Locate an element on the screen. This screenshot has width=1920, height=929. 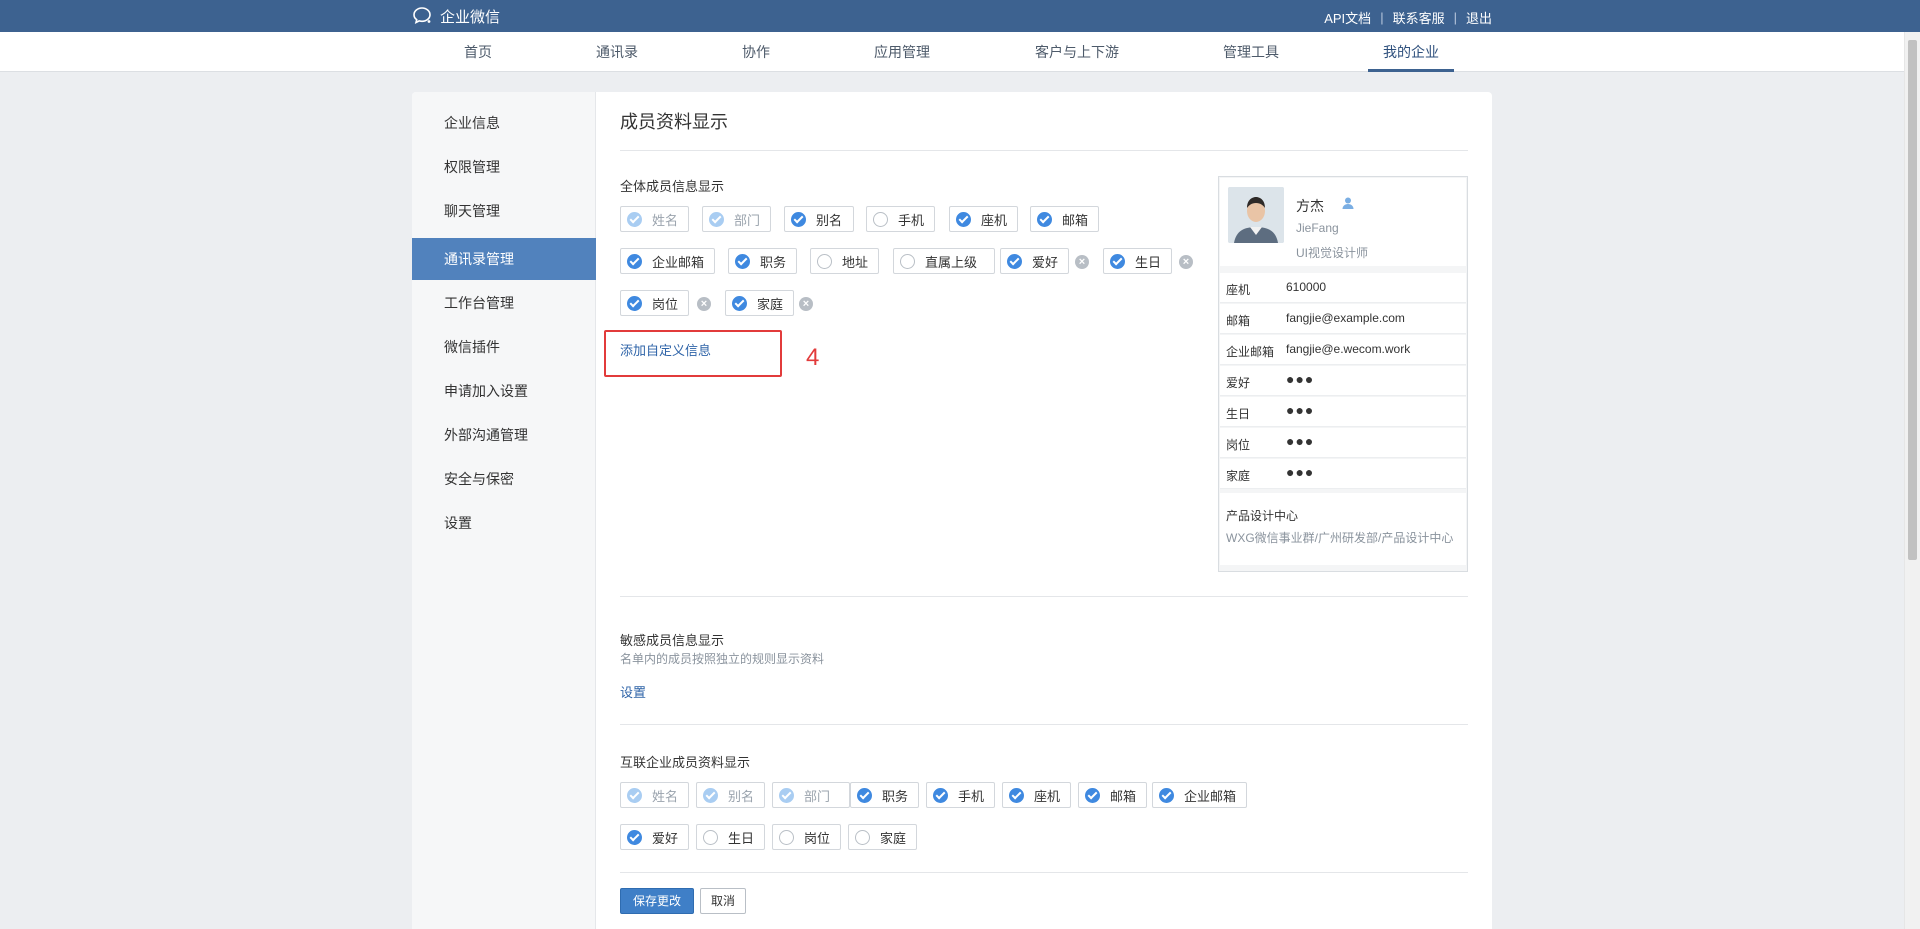
preview-info-row: 岗位 ●●● is located at coordinates (1343, 443).